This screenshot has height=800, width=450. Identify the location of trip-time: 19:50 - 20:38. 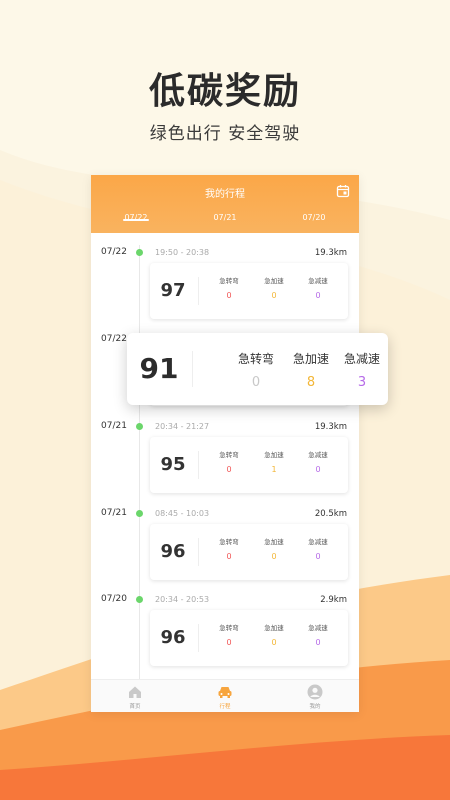
(182, 252).